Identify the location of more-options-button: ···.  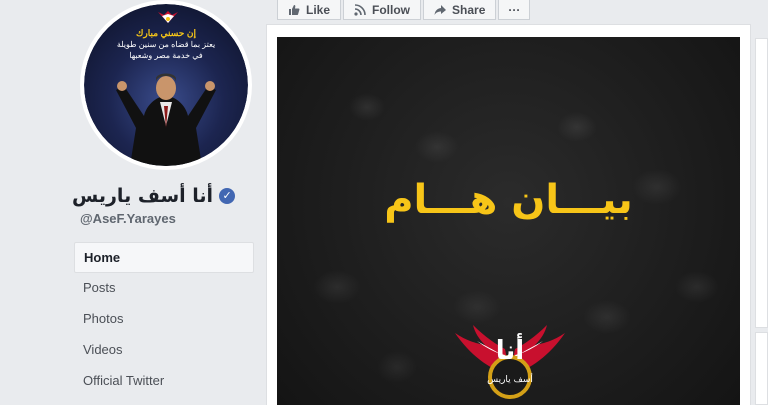
(514, 10).